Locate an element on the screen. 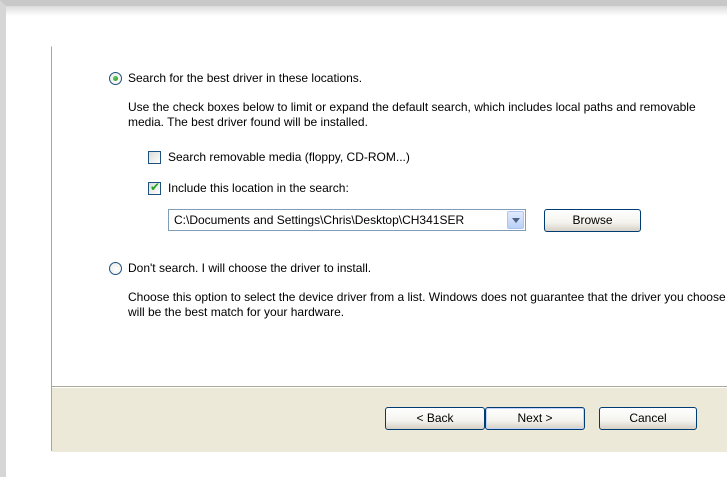 Image resolution: width=727 pixels, height=477 pixels. search-best-driver-radio is located at coordinates (115, 78).